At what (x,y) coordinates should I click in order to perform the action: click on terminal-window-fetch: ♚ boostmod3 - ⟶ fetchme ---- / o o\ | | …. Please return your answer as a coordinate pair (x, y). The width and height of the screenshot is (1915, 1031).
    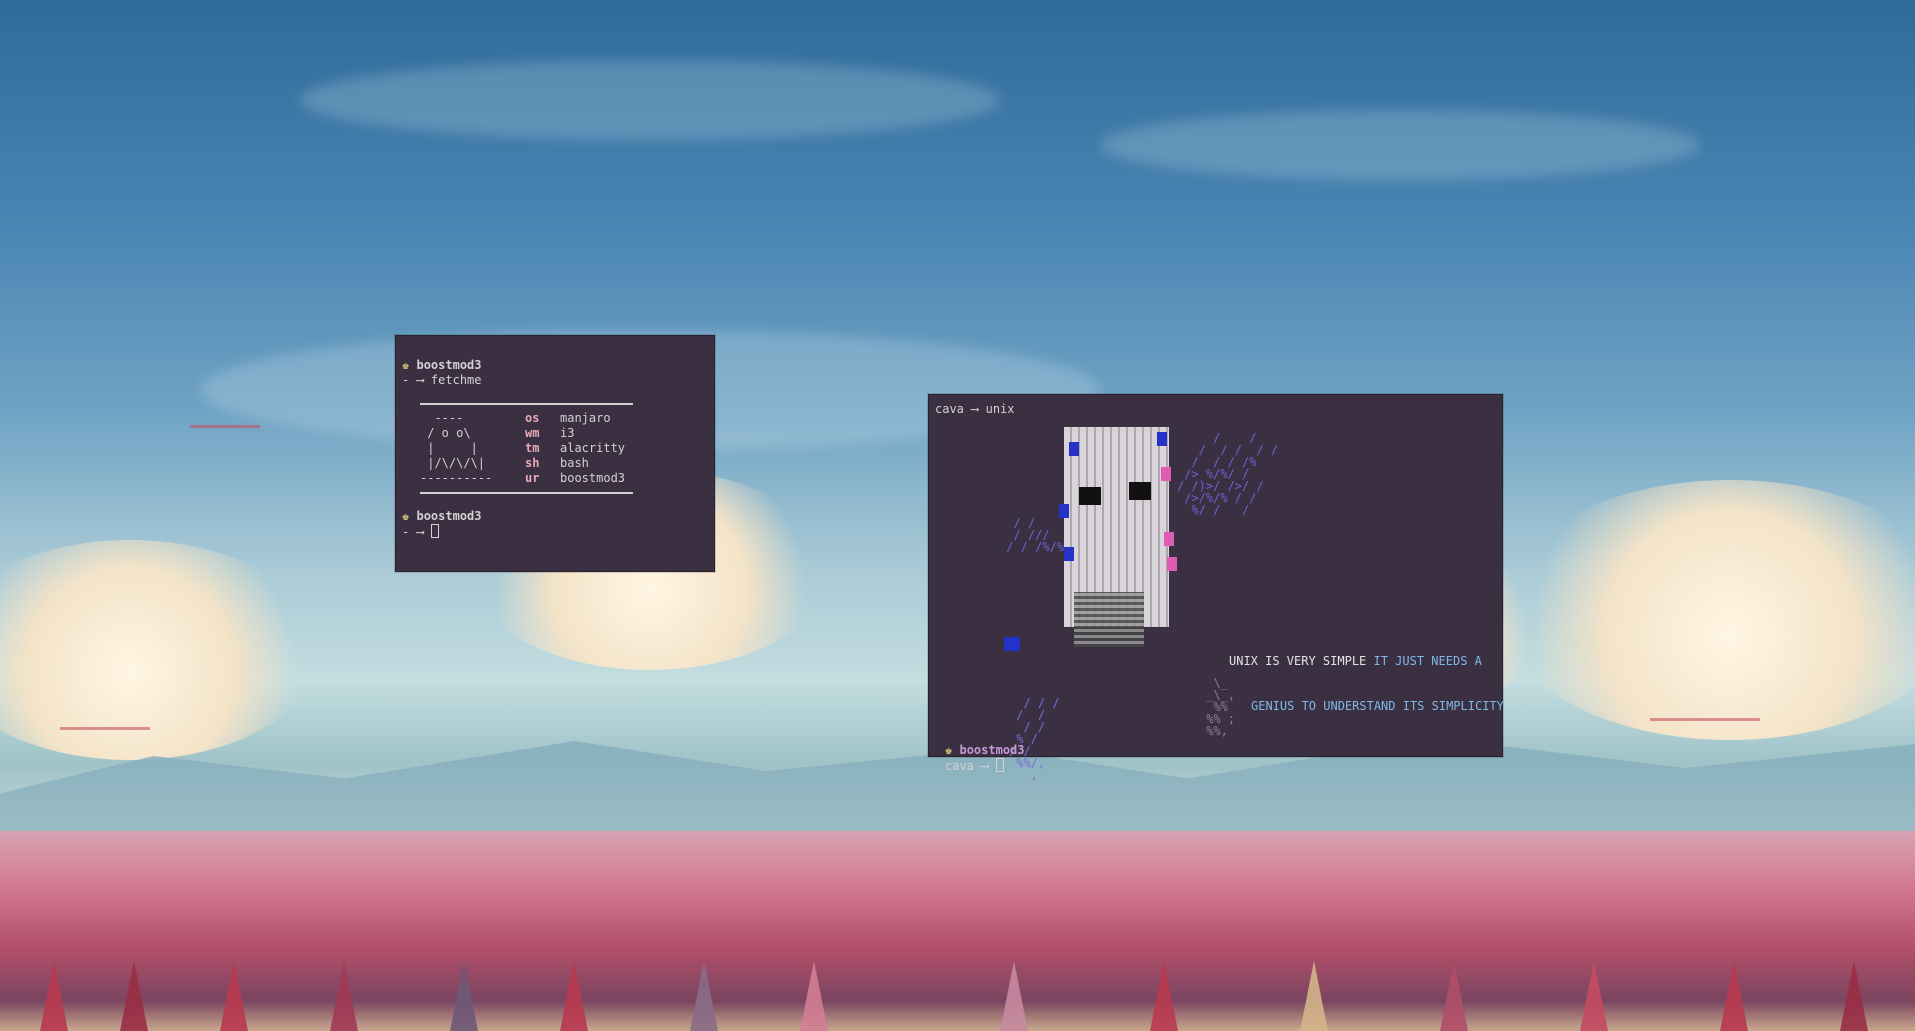
    Looking at the image, I should click on (555, 453).